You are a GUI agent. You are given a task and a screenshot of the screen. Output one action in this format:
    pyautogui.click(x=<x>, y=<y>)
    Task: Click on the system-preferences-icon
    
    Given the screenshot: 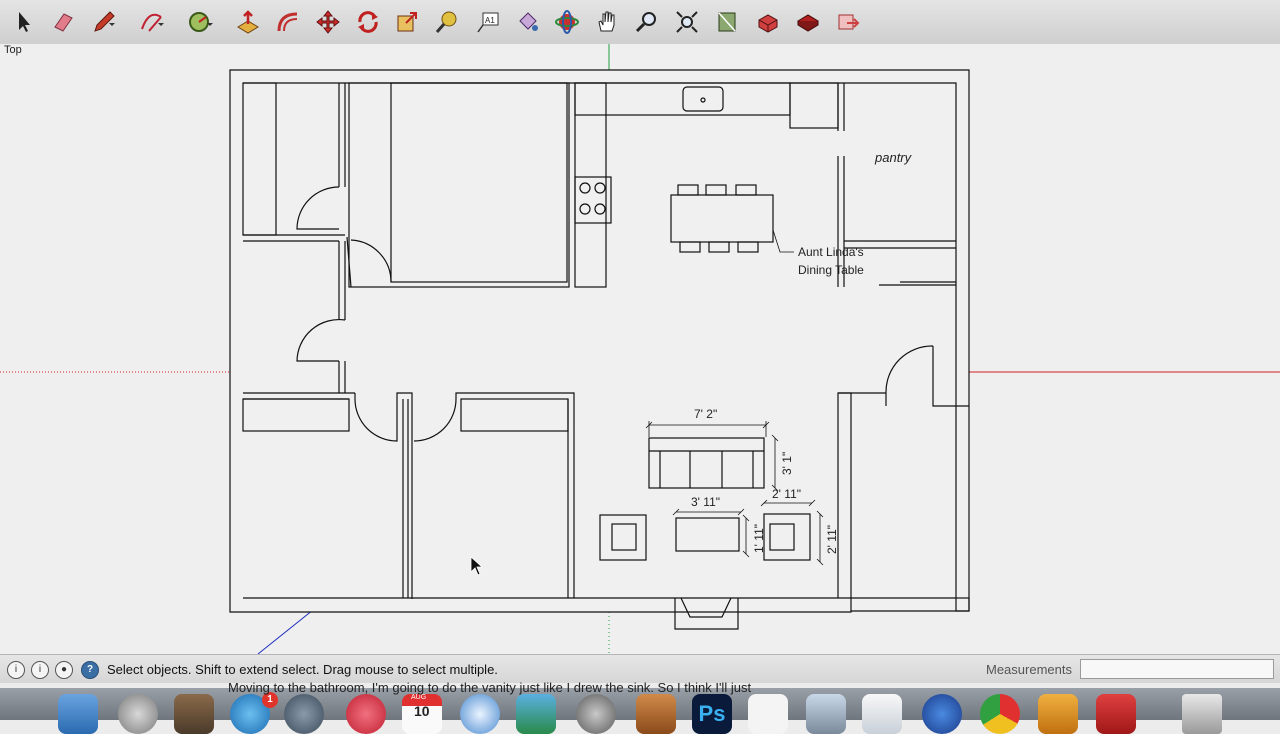 What is the action you would take?
    pyautogui.click(x=596, y=714)
    